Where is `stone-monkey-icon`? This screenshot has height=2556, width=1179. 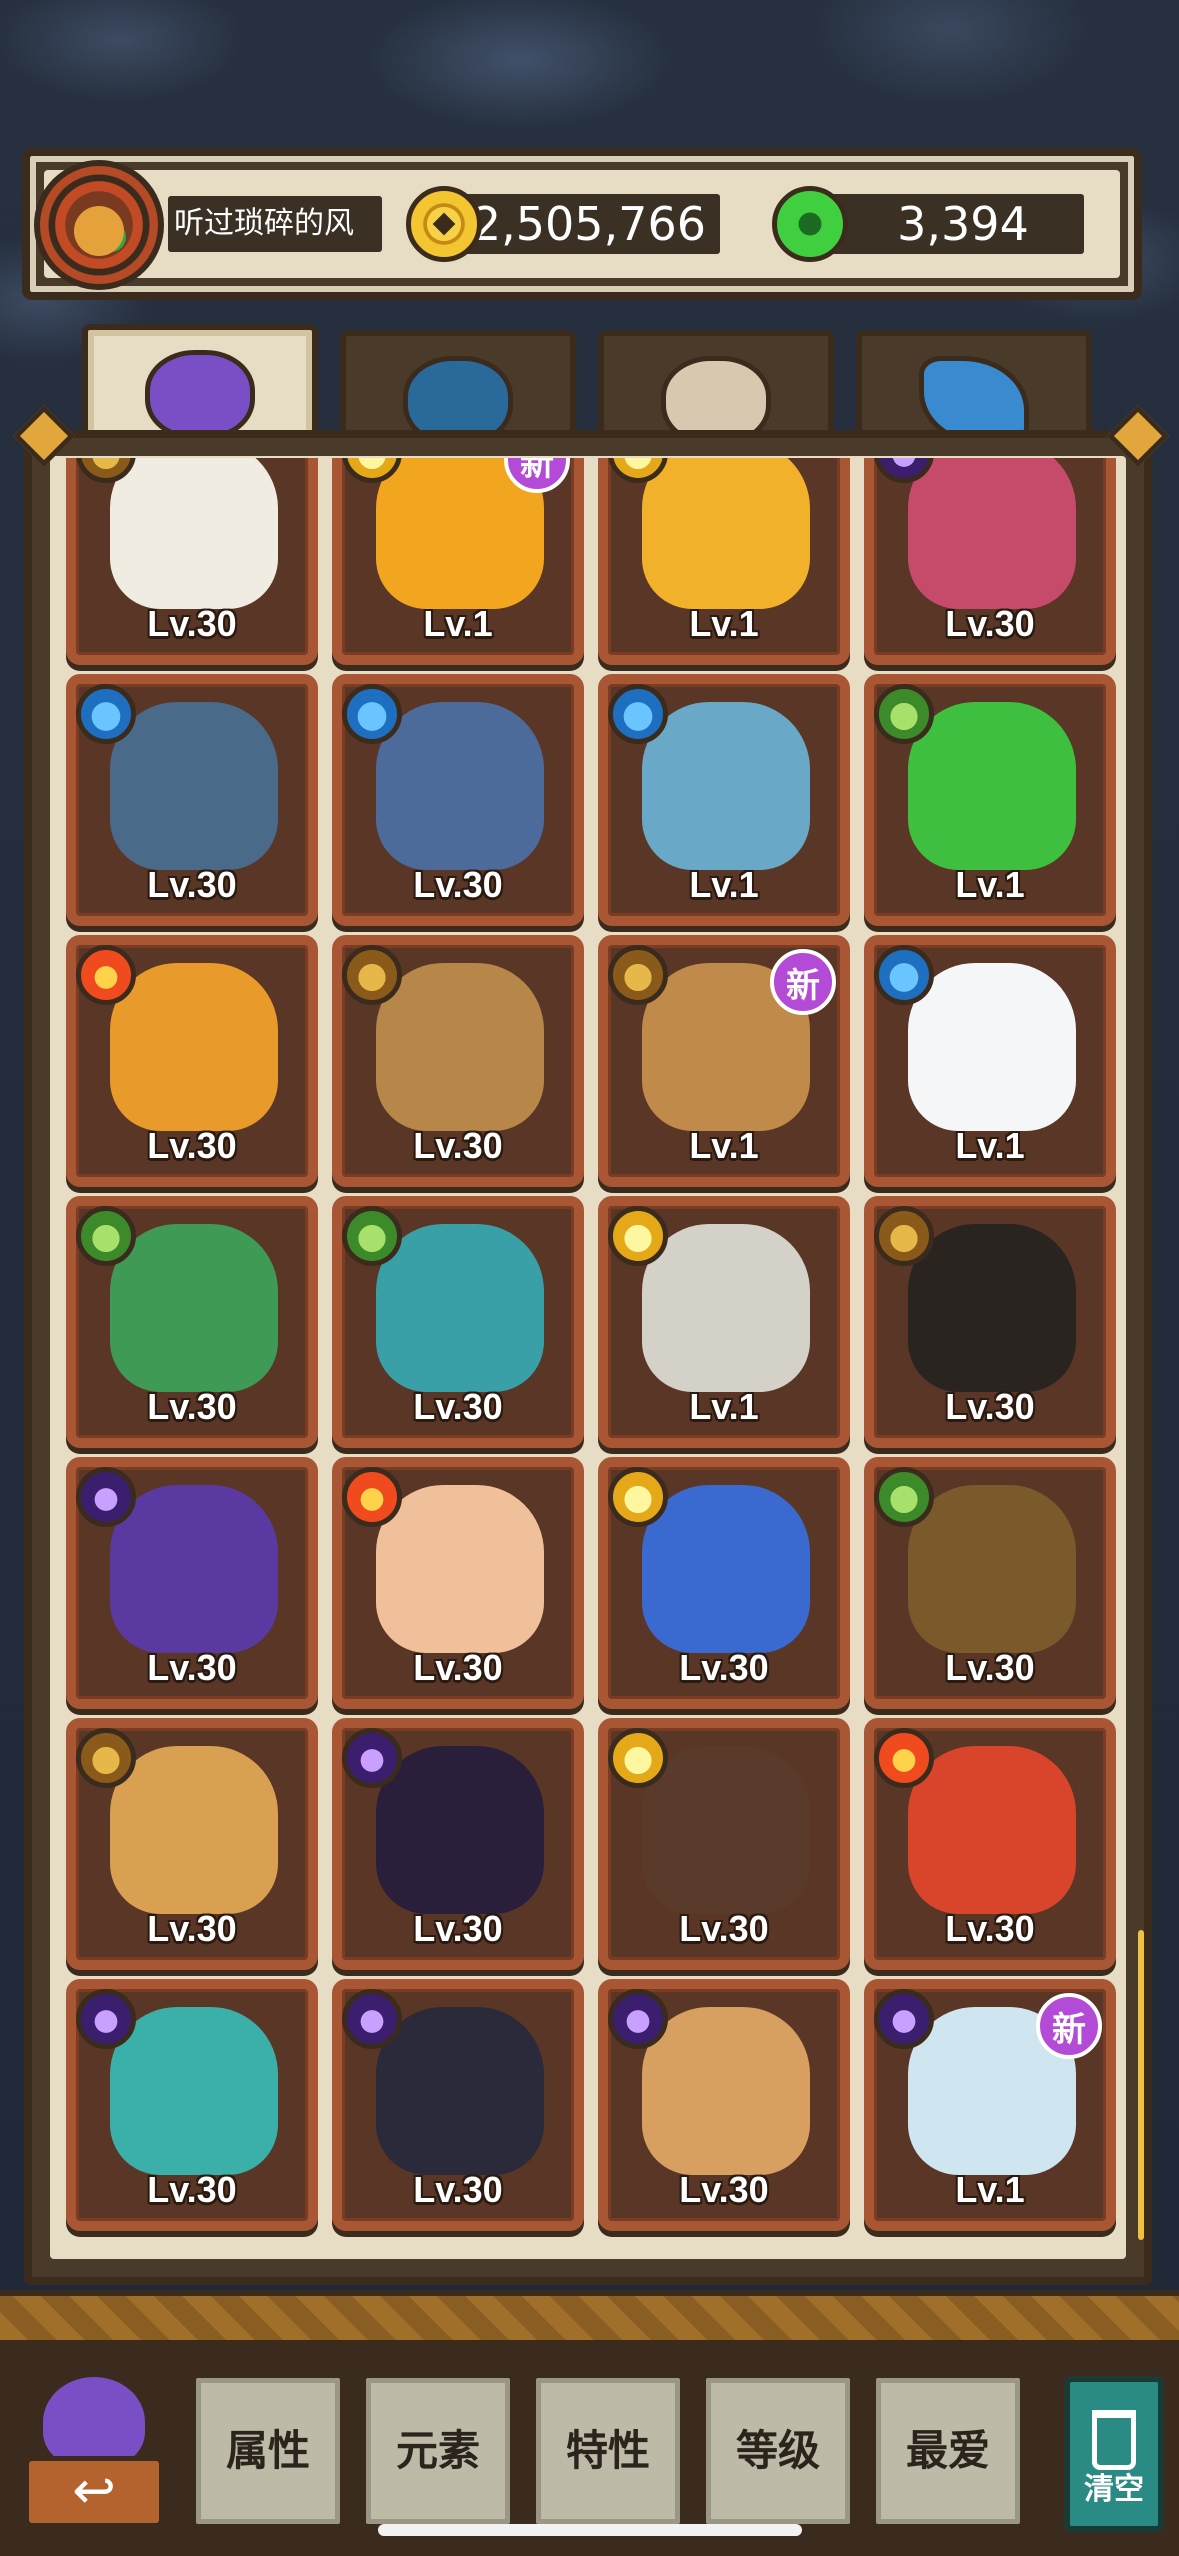 stone-monkey-icon is located at coordinates (460, 1047).